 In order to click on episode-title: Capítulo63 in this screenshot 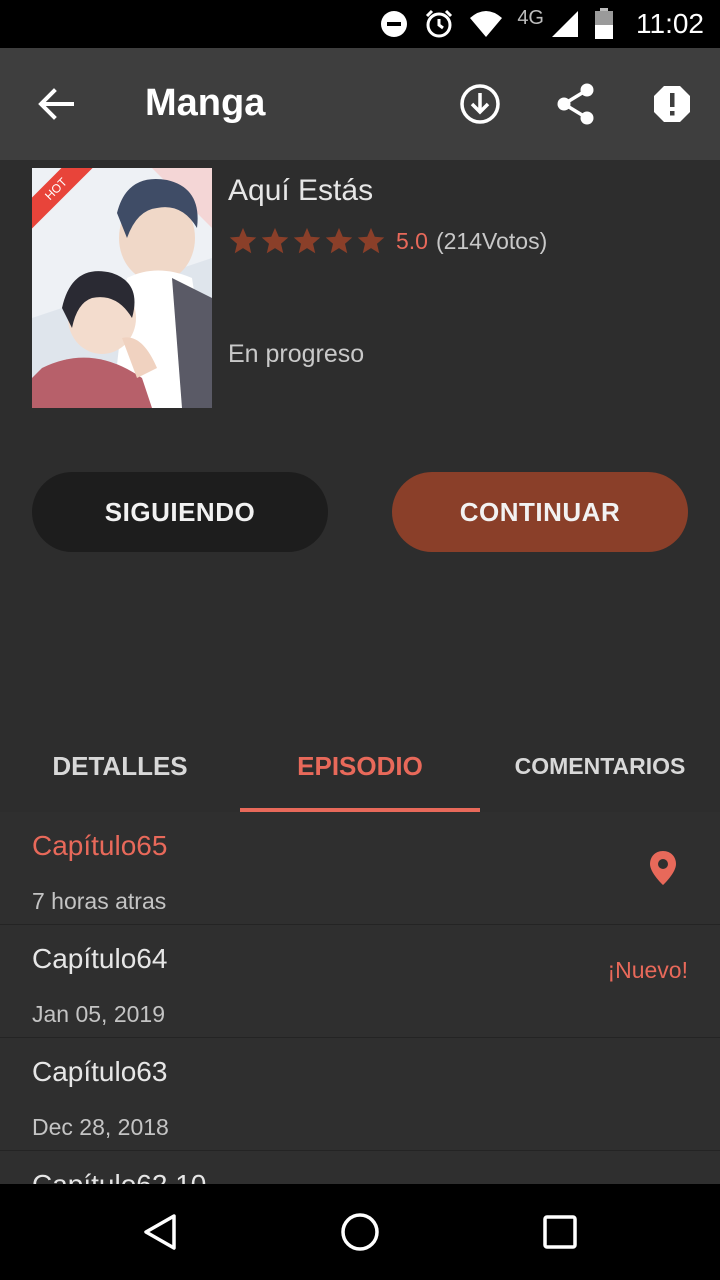, I will do `click(100, 1071)`.